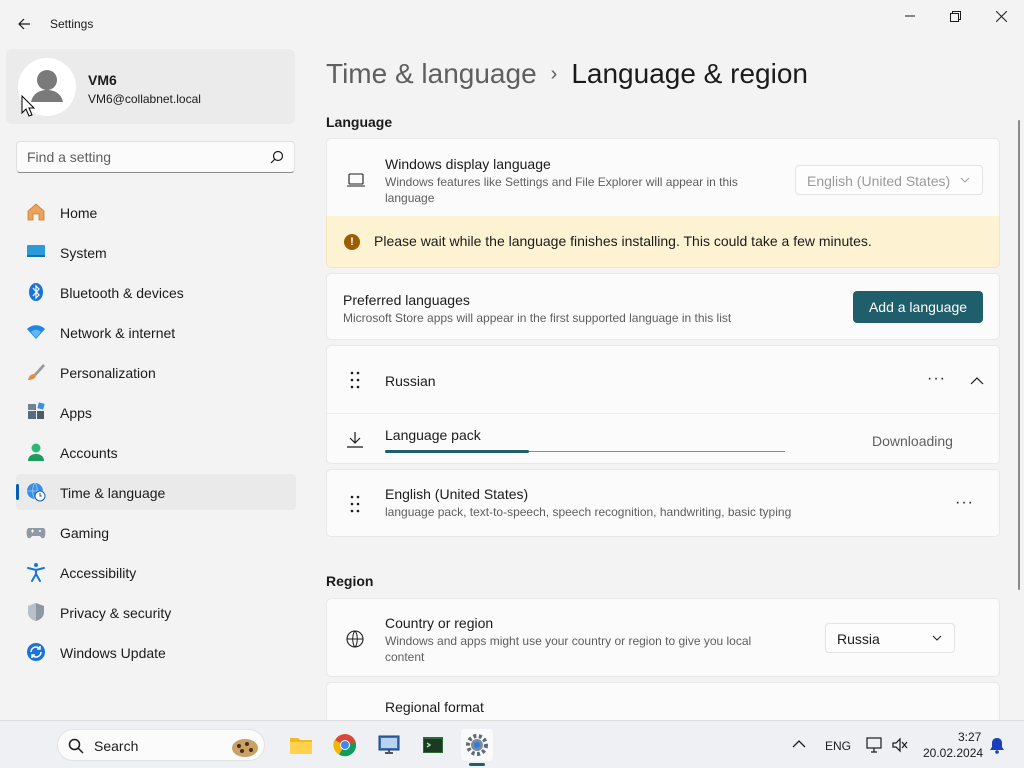 This screenshot has height=768, width=1024. I want to click on title-bar: Settings, so click(512, 24).